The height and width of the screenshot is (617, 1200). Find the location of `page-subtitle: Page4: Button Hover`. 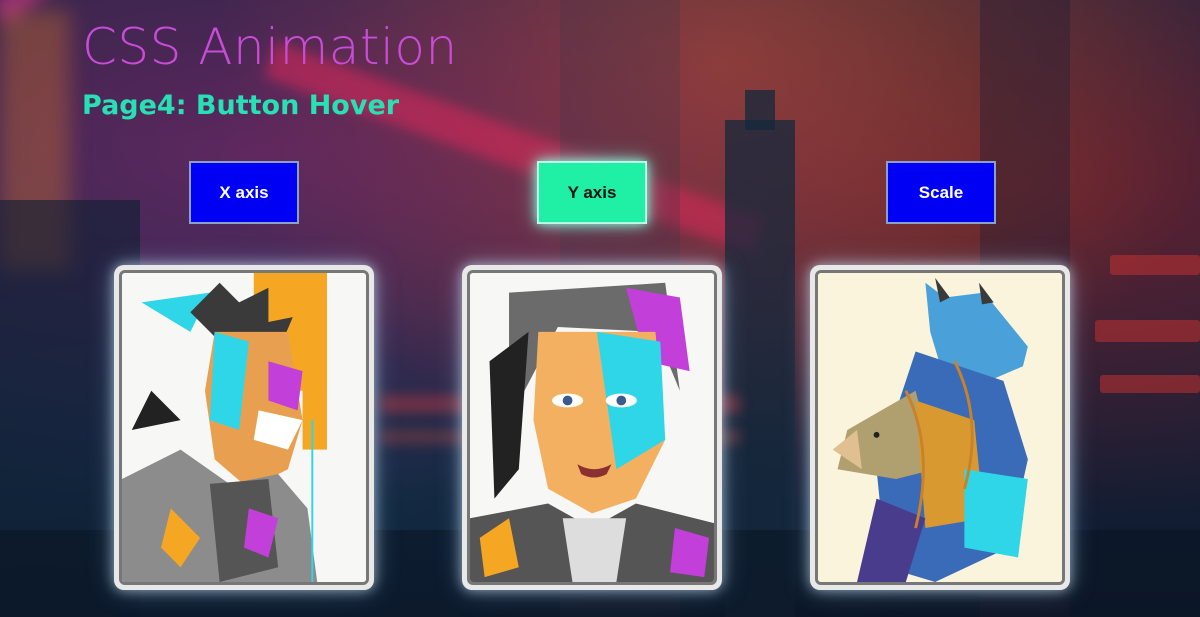

page-subtitle: Page4: Button Hover is located at coordinates (241, 105).